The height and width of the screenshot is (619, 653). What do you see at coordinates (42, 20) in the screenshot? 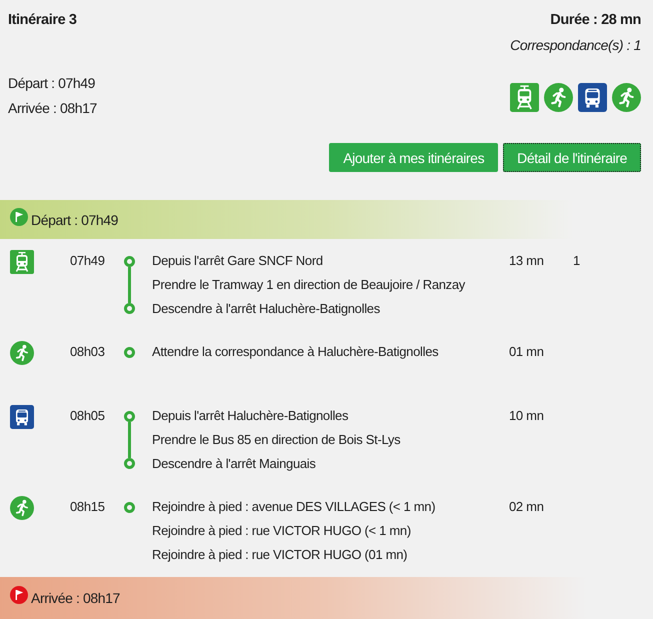
I see `itinerary-title: Itinéraire 3` at bounding box center [42, 20].